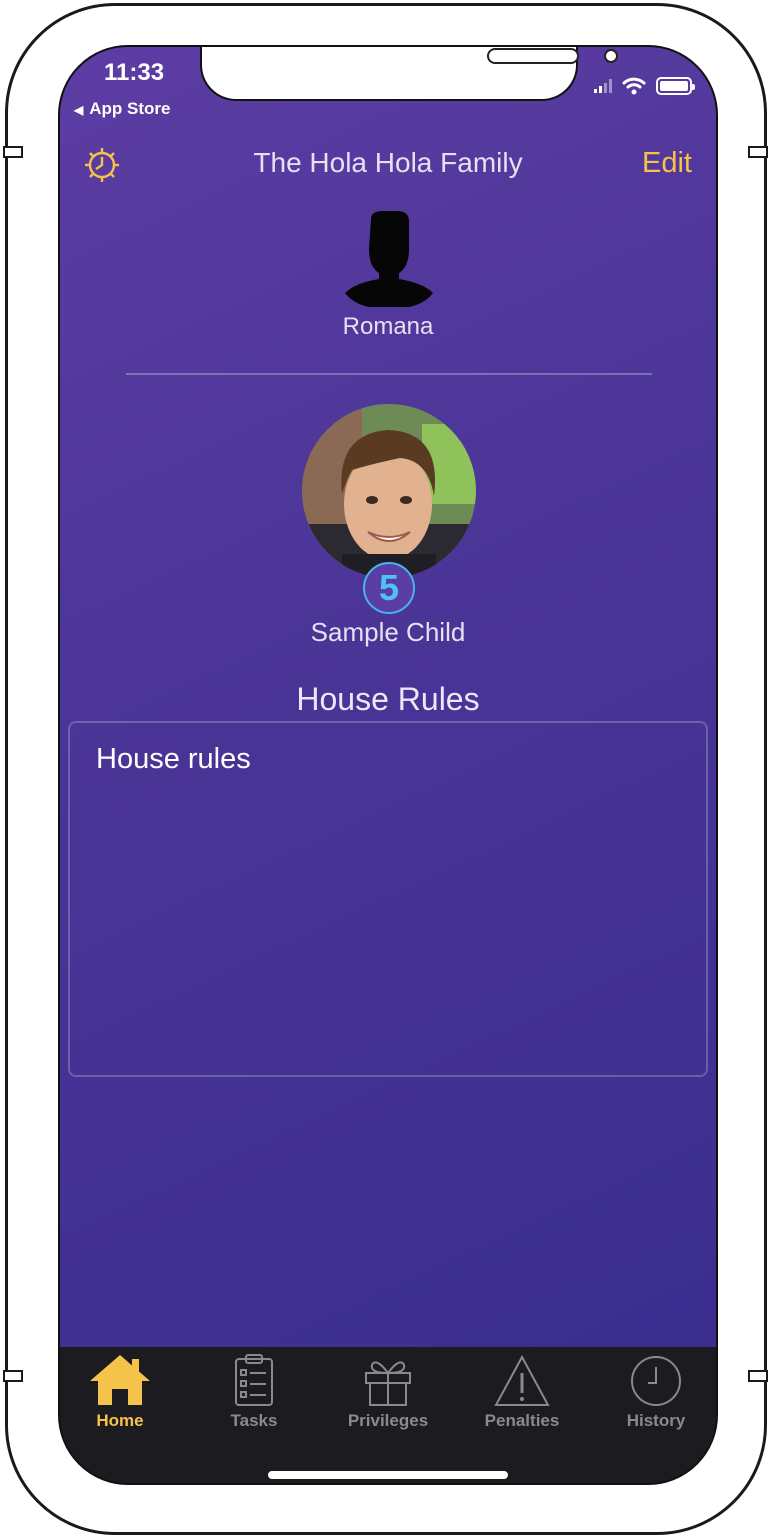 This screenshot has width=771, height=1539. I want to click on tab-tasks-label: Tasks, so click(254, 1420).